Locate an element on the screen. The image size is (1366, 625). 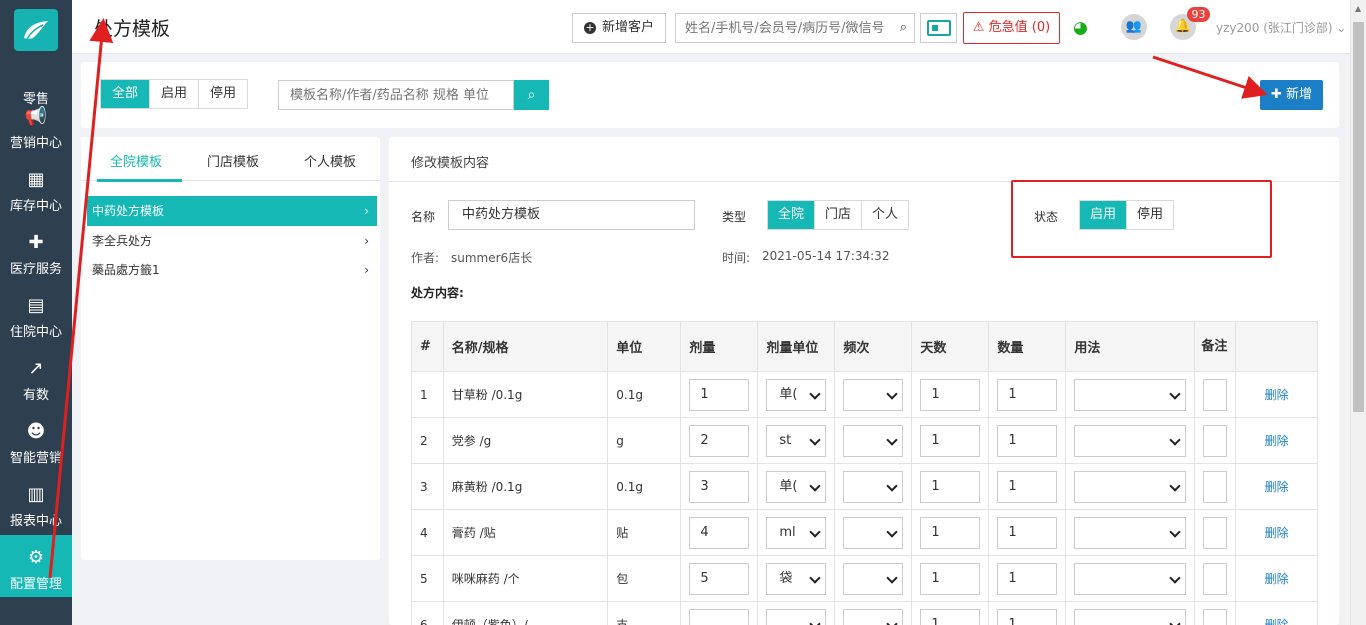
type-option-personal: 个人 is located at coordinates (885, 215).